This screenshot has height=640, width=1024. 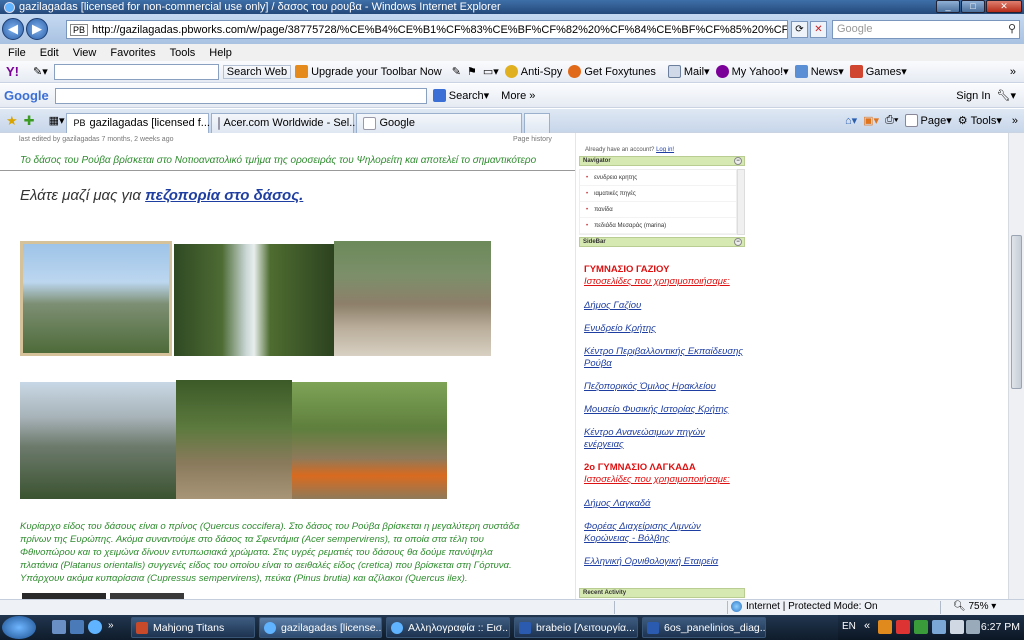 What do you see at coordinates (369, 440) in the screenshot?
I see `photo-campfire` at bounding box center [369, 440].